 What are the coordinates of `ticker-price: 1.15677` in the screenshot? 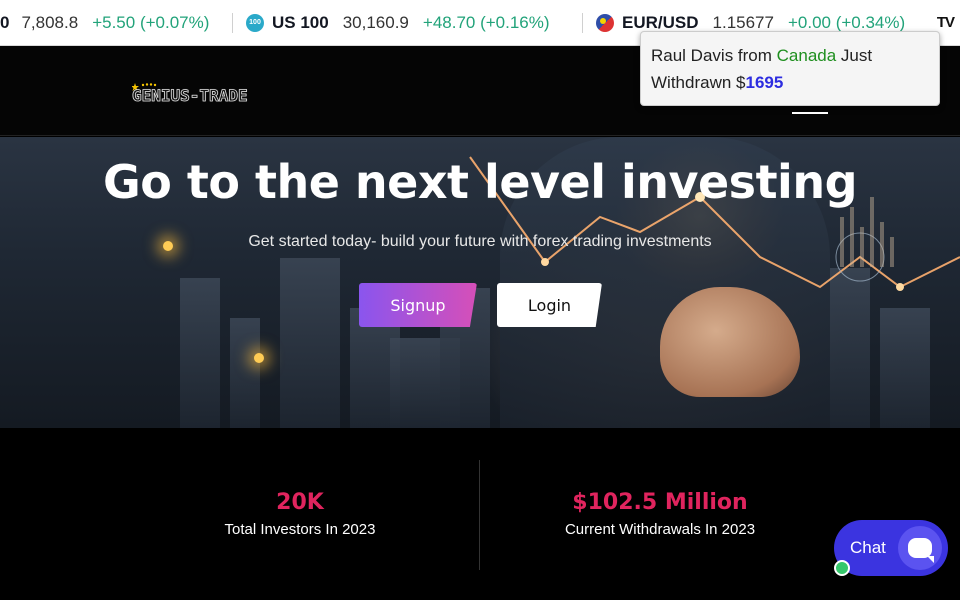 It's located at (743, 22).